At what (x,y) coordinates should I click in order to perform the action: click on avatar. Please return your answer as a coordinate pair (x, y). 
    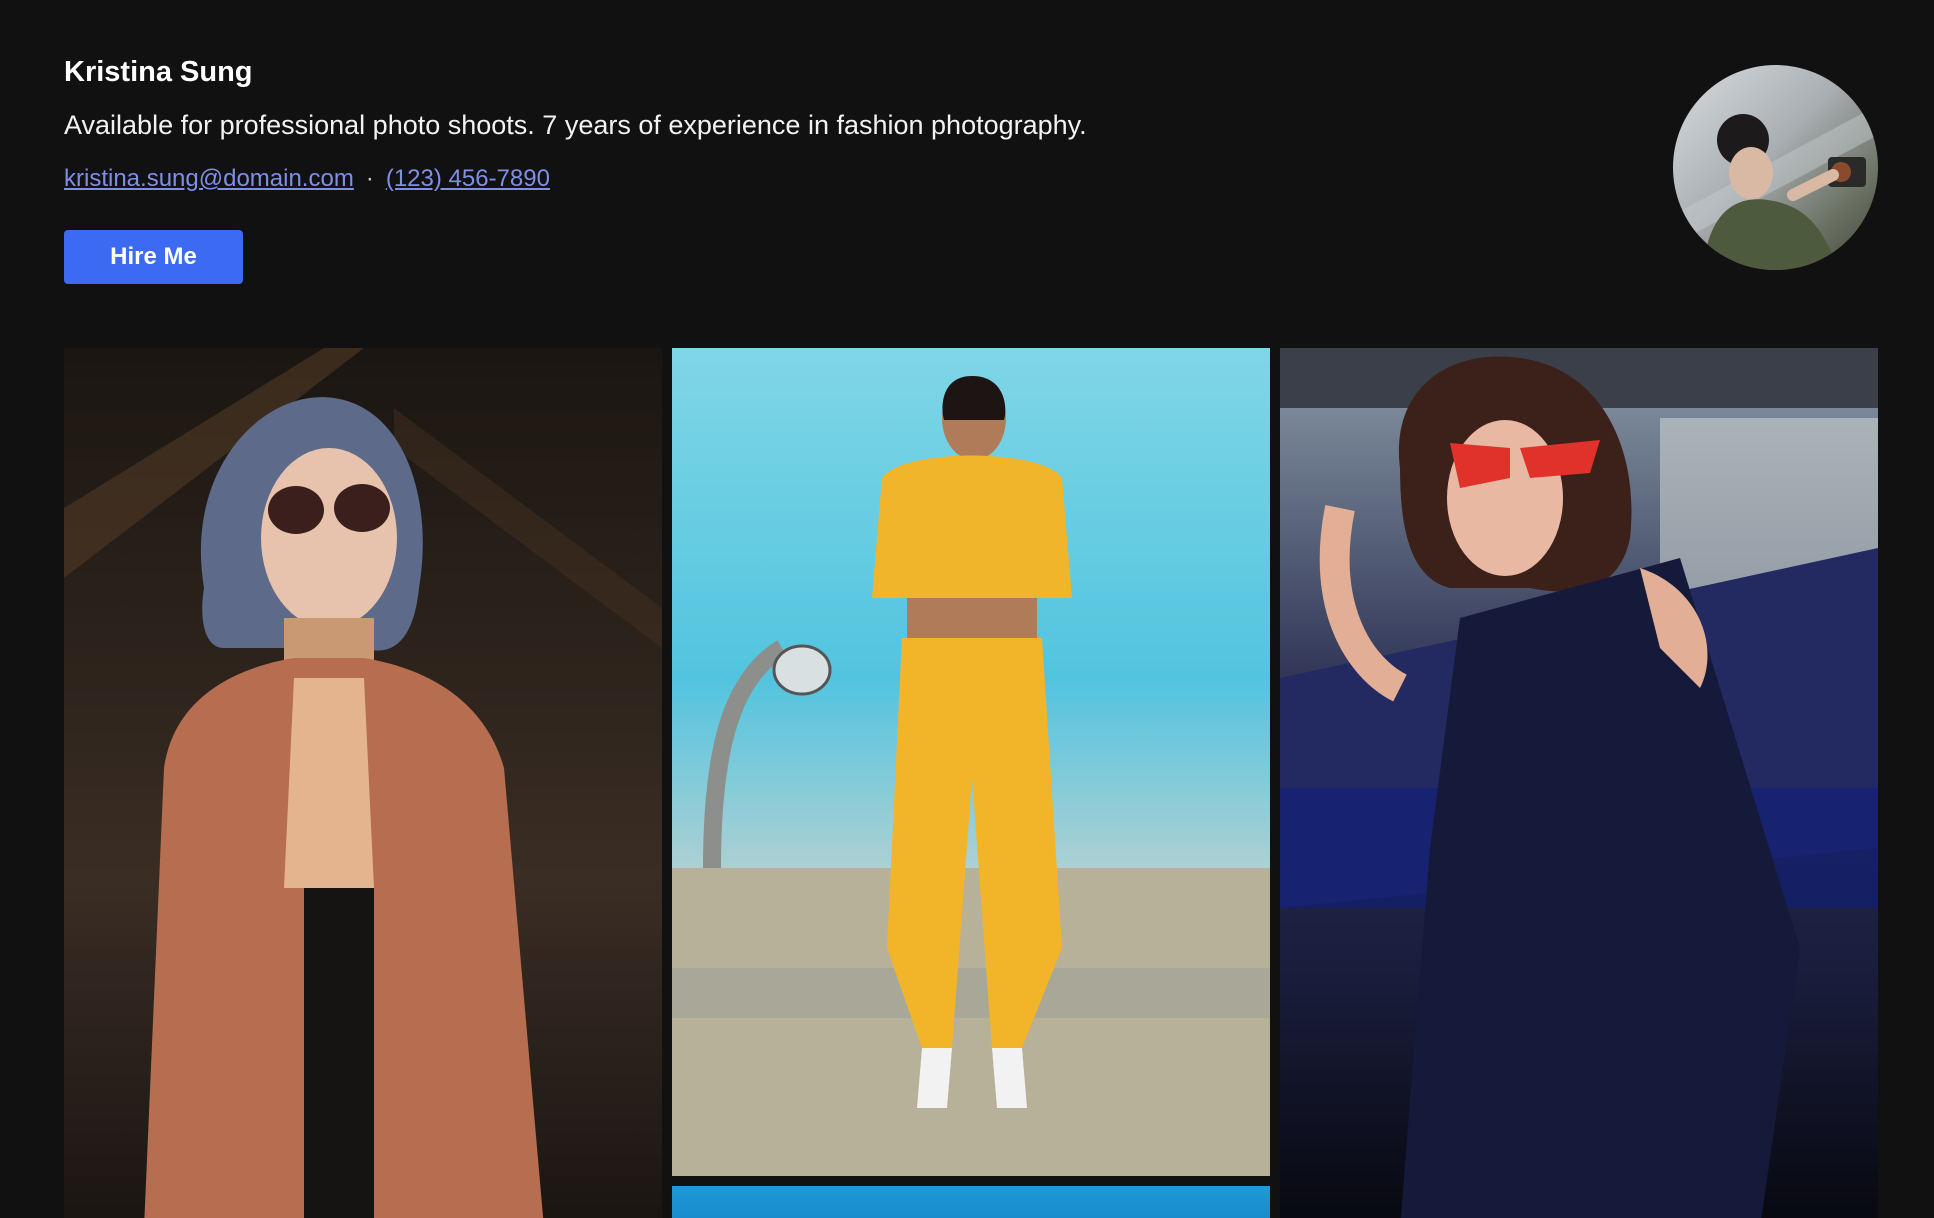
    Looking at the image, I should click on (1775, 167).